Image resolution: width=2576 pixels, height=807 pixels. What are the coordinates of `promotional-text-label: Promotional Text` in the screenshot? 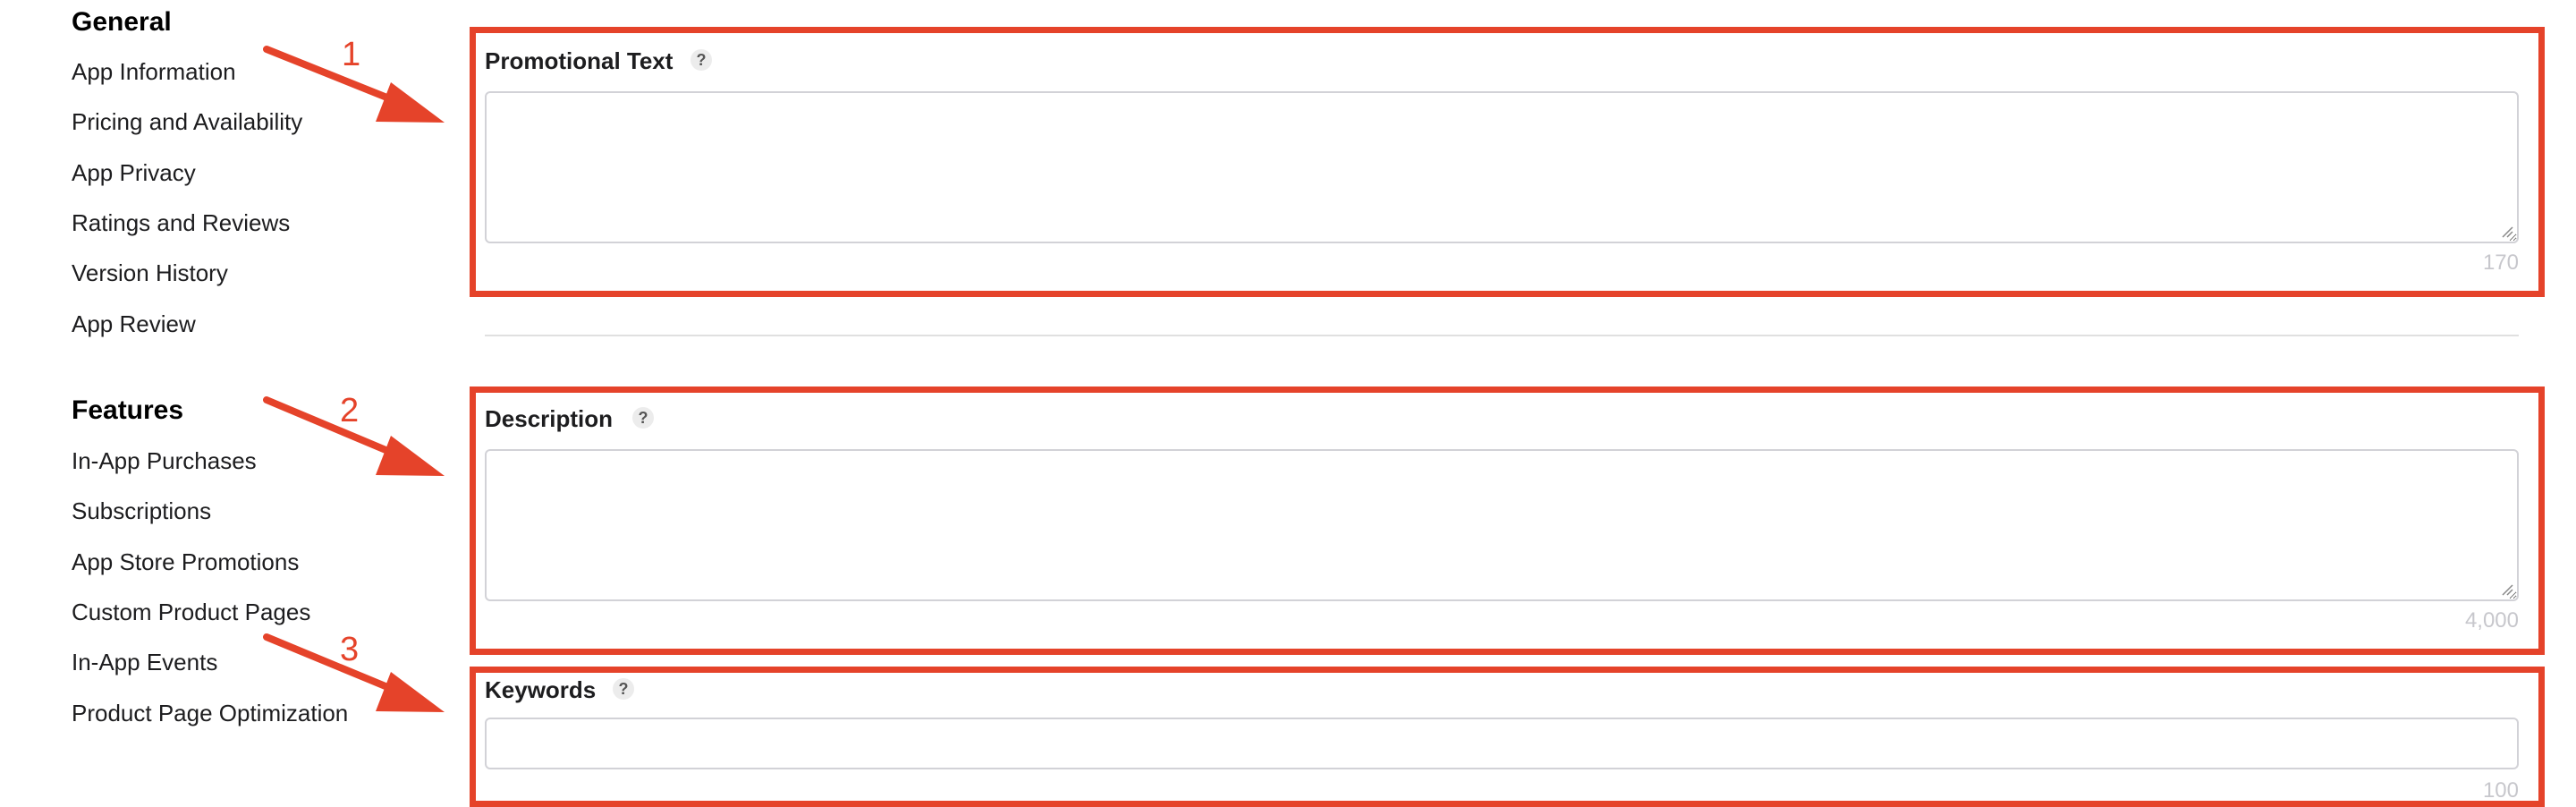 It's located at (579, 60).